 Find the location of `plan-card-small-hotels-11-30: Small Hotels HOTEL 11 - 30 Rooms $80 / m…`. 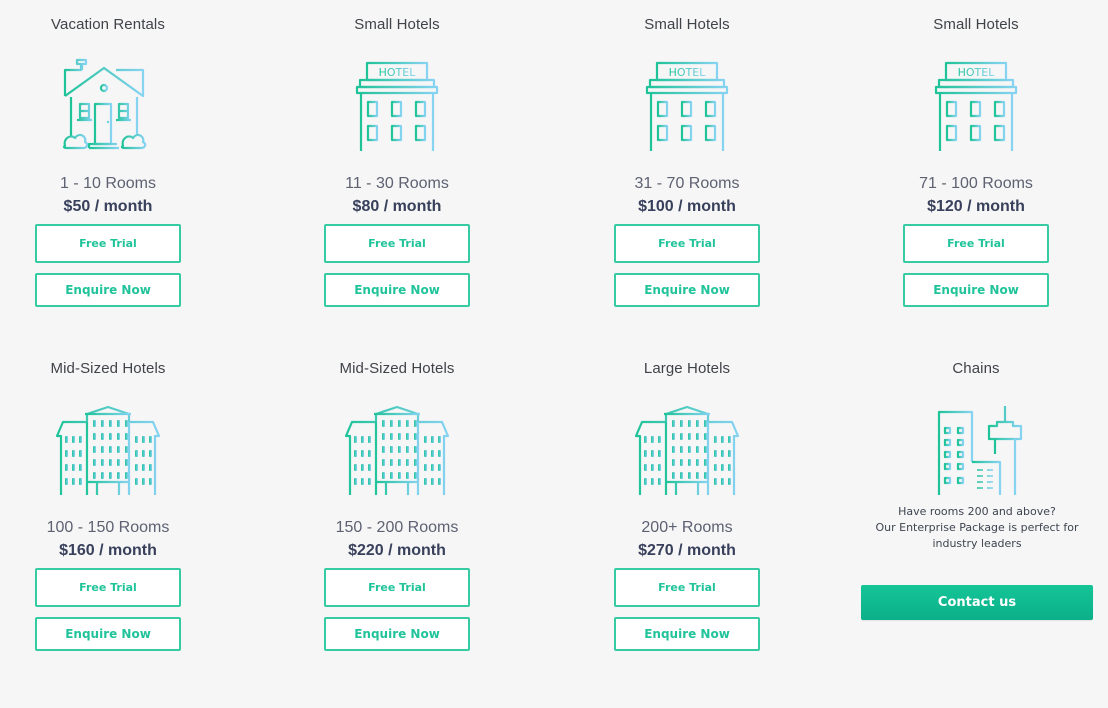

plan-card-small-hotels-11-30: Small Hotels HOTEL 11 - 30 Rooms $80 / m… is located at coordinates (397, 165).